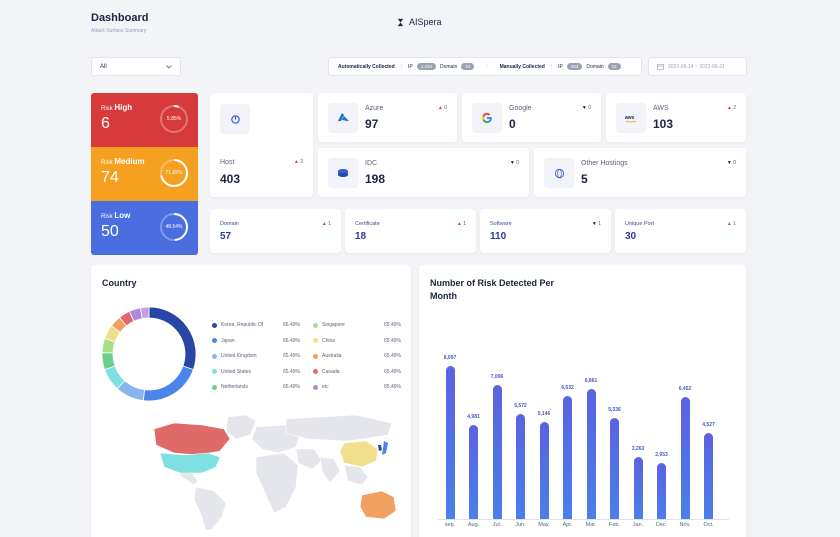 This screenshot has height=537, width=840. I want to click on aispera-logo-icon, so click(400, 22).